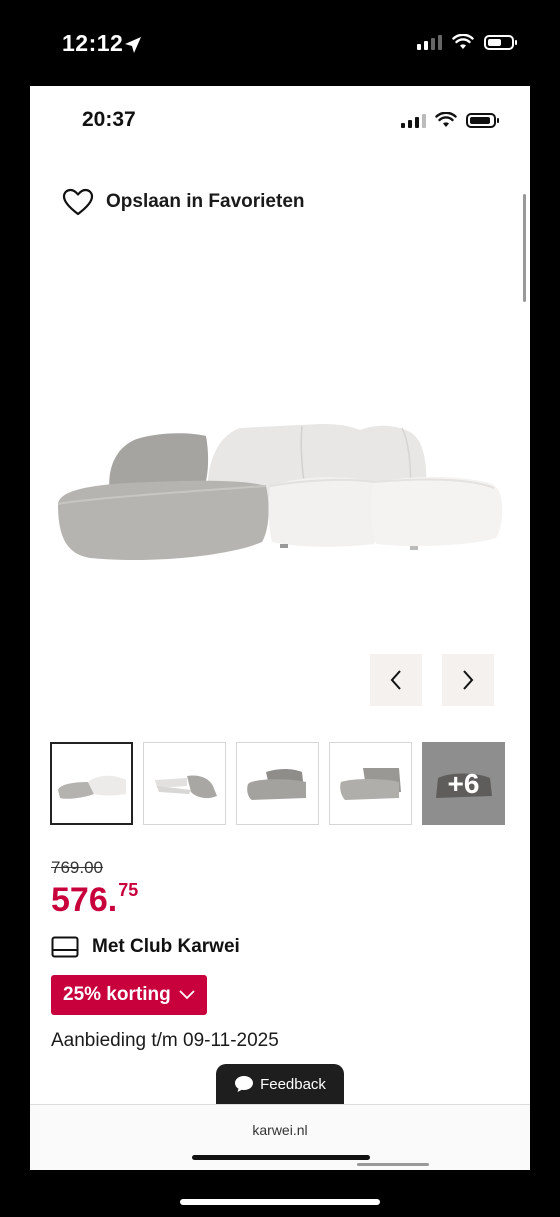  Describe the element at coordinates (93, 43) in the screenshot. I see `device-time: 12:12` at that location.